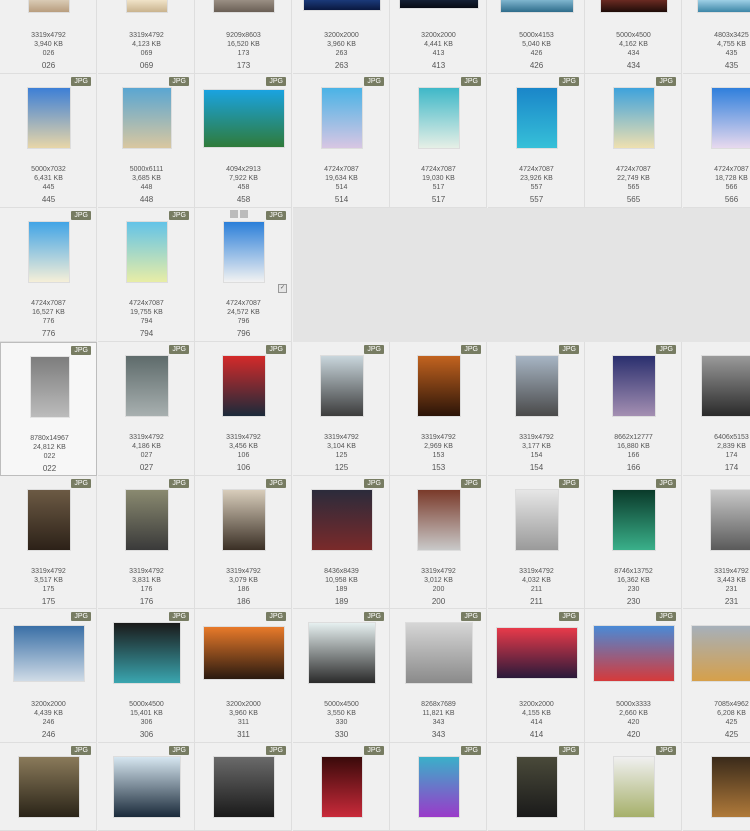 The image size is (750, 831). I want to click on thumbnail-cell: 9209x8603 16,520 KB 173 173, so click(243, 37).